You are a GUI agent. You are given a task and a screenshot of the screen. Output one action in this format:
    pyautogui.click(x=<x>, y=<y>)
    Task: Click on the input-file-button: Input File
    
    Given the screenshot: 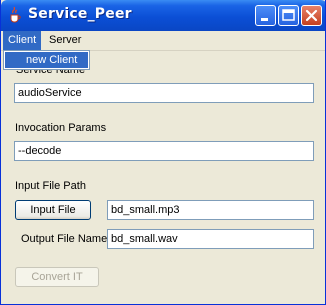 What is the action you would take?
    pyautogui.click(x=53, y=210)
    